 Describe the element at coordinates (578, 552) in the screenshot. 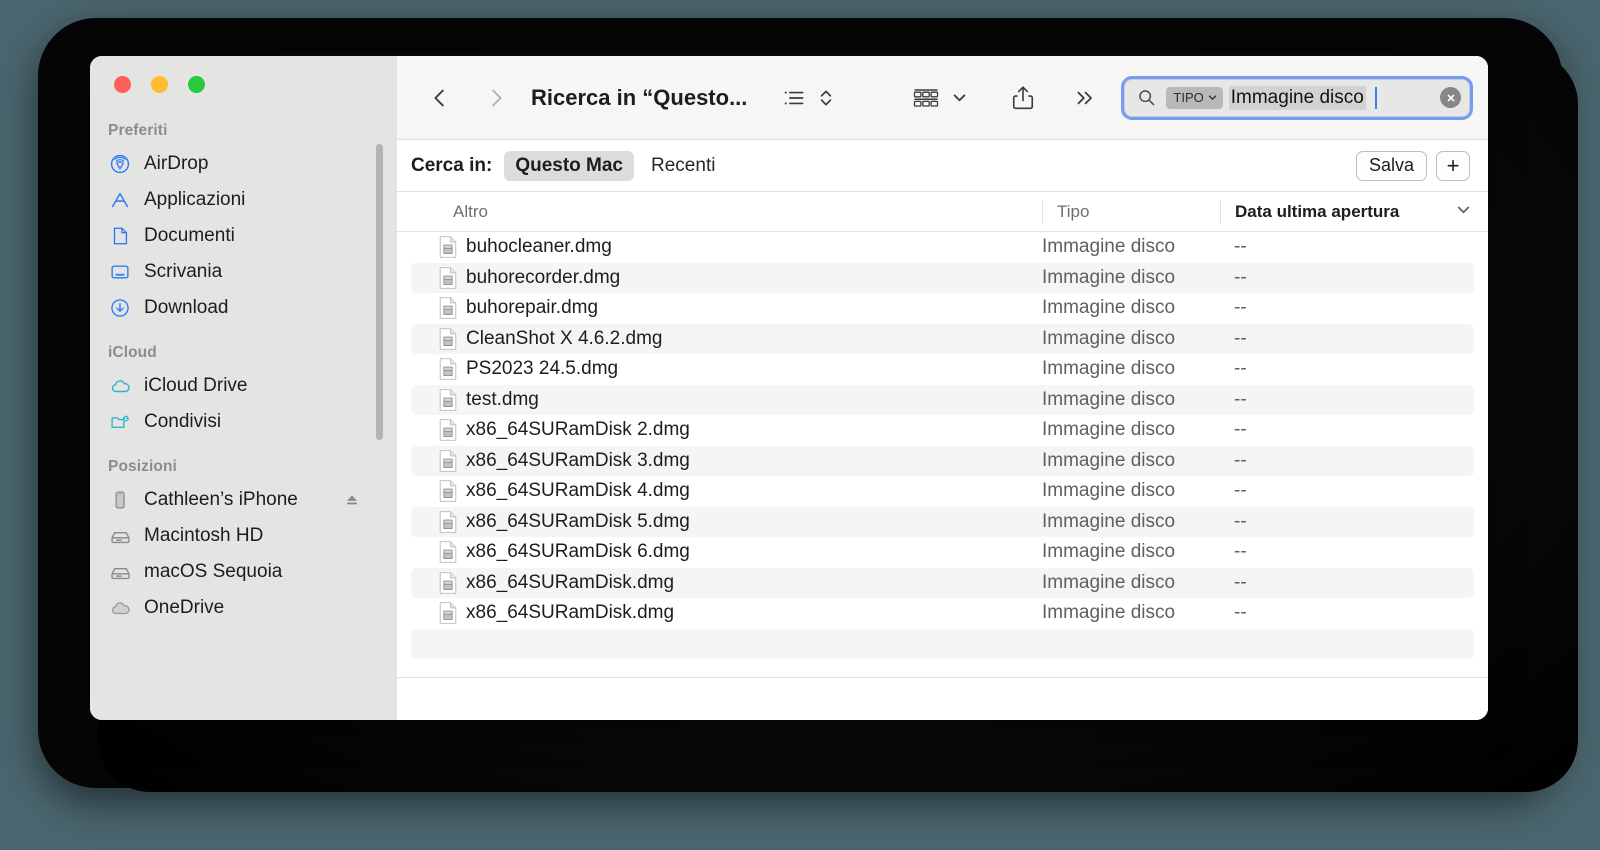

I see `file-name-label: x86_64SURamDisk 6.dmg` at that location.